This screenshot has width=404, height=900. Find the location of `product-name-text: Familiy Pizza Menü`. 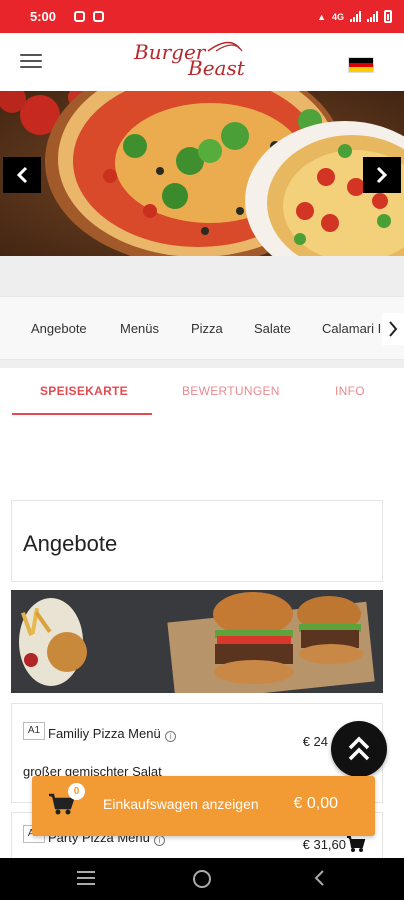

product-name-text: Familiy Pizza Menü is located at coordinates (104, 733).